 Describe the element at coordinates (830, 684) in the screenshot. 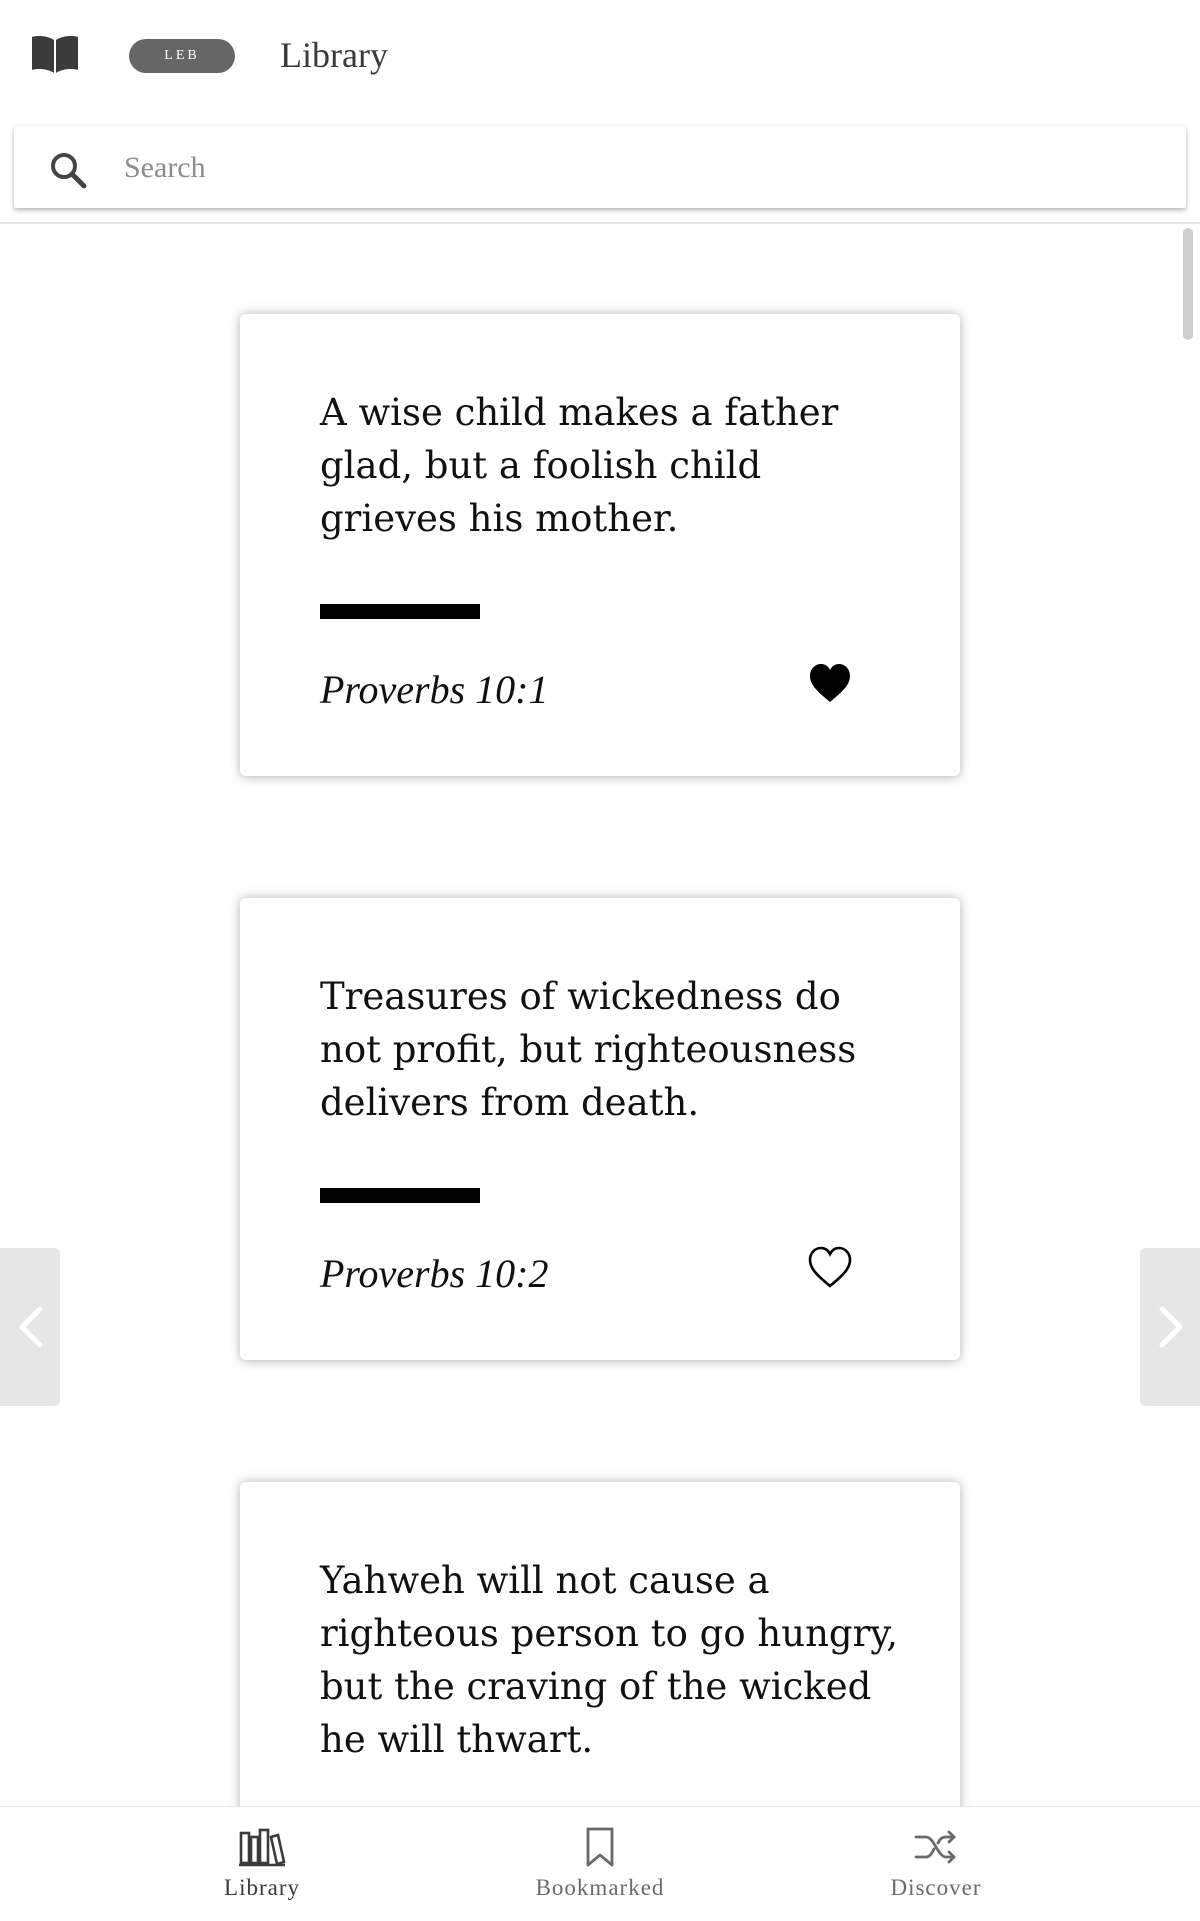

I see `heart-filled-icon` at that location.